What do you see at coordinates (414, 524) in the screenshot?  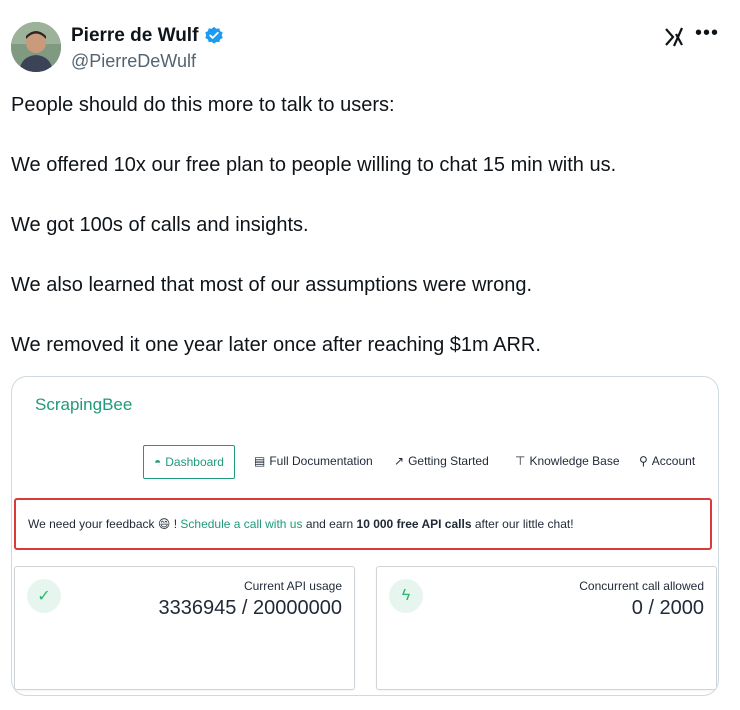 I see `alert-bold-offer: 10 000 free API calls` at bounding box center [414, 524].